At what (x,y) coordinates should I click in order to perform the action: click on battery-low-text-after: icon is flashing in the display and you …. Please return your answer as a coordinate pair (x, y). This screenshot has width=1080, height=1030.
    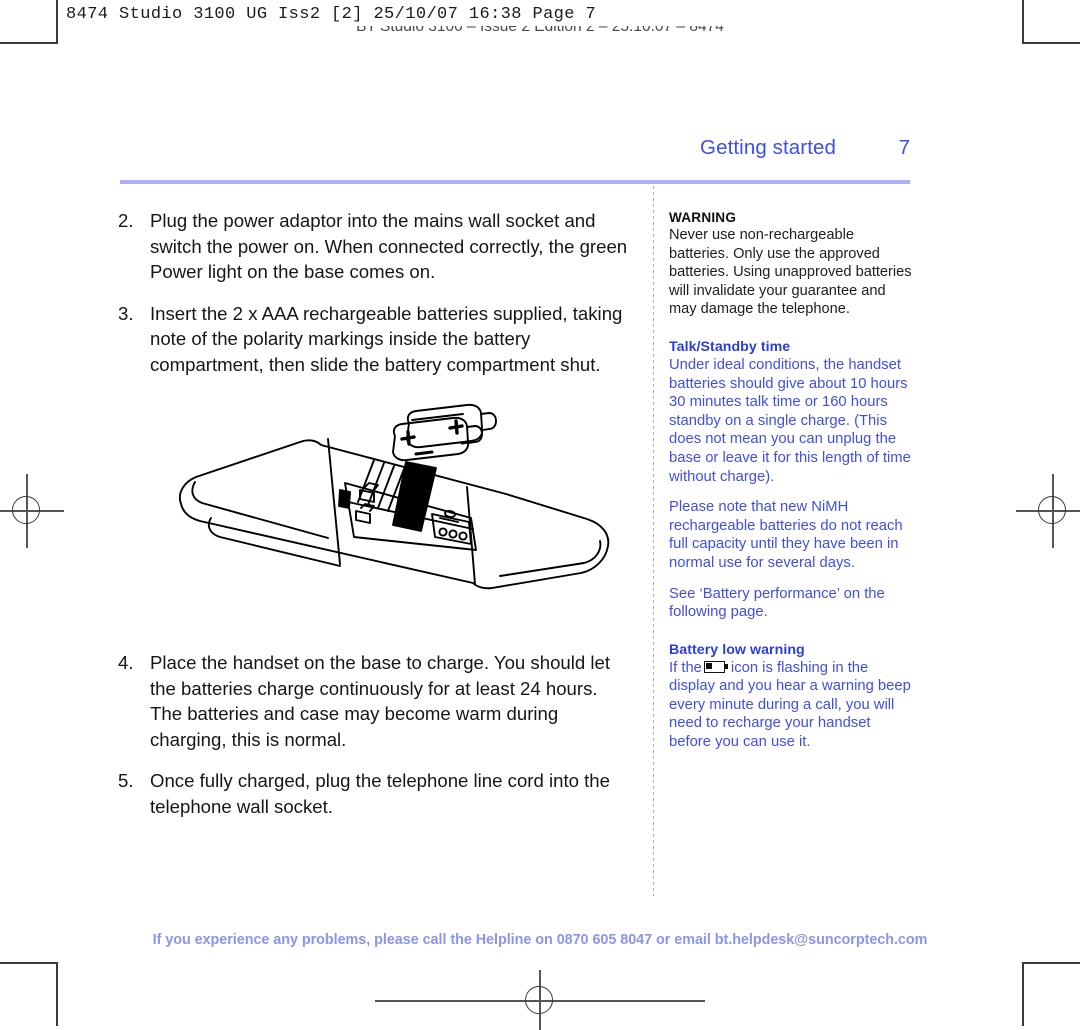
    Looking at the image, I should click on (790, 705).